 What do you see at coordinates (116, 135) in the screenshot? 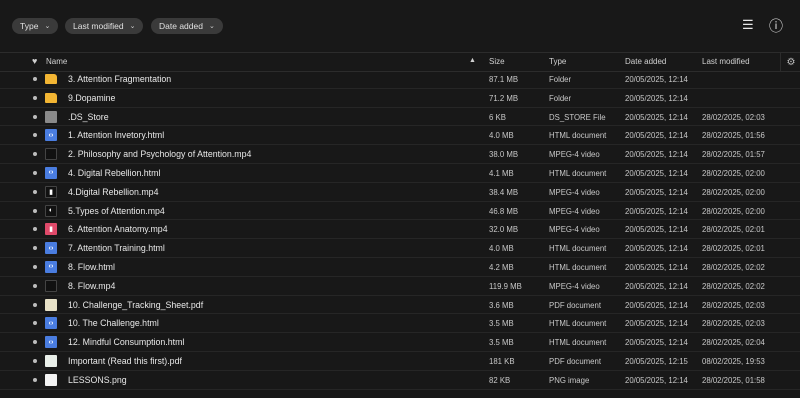
I see `file-name: 1. Attention Invetory.html` at bounding box center [116, 135].